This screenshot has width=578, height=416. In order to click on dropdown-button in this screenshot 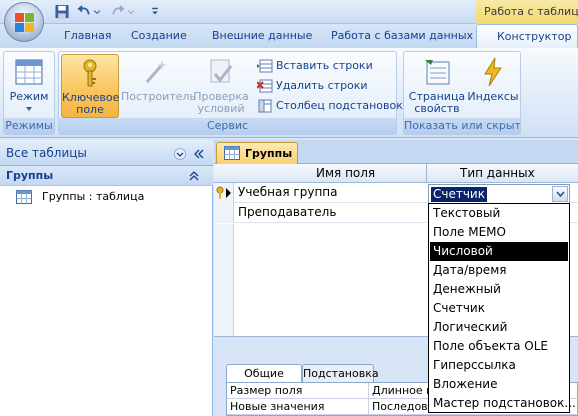, I will do `click(560, 194)`.